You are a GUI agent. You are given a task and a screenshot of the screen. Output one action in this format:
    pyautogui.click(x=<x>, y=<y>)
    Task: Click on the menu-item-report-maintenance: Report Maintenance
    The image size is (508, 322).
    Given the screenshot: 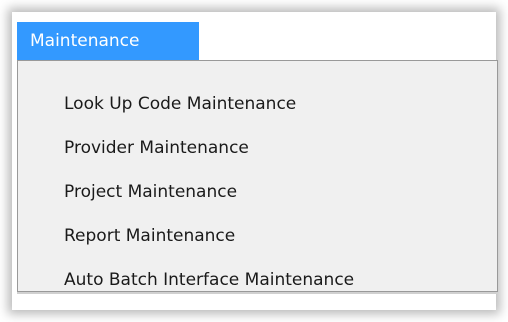 What is the action you would take?
    pyautogui.click(x=149, y=236)
    